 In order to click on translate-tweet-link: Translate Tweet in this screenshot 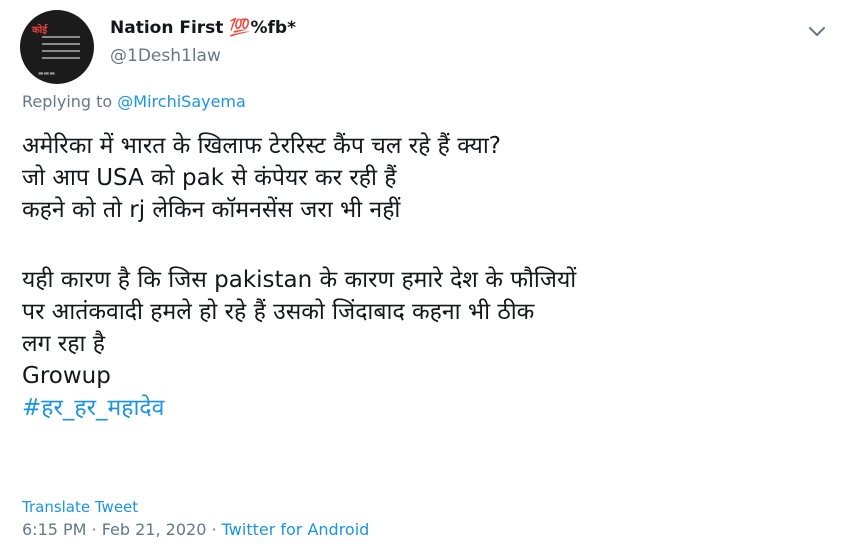, I will do `click(80, 507)`.